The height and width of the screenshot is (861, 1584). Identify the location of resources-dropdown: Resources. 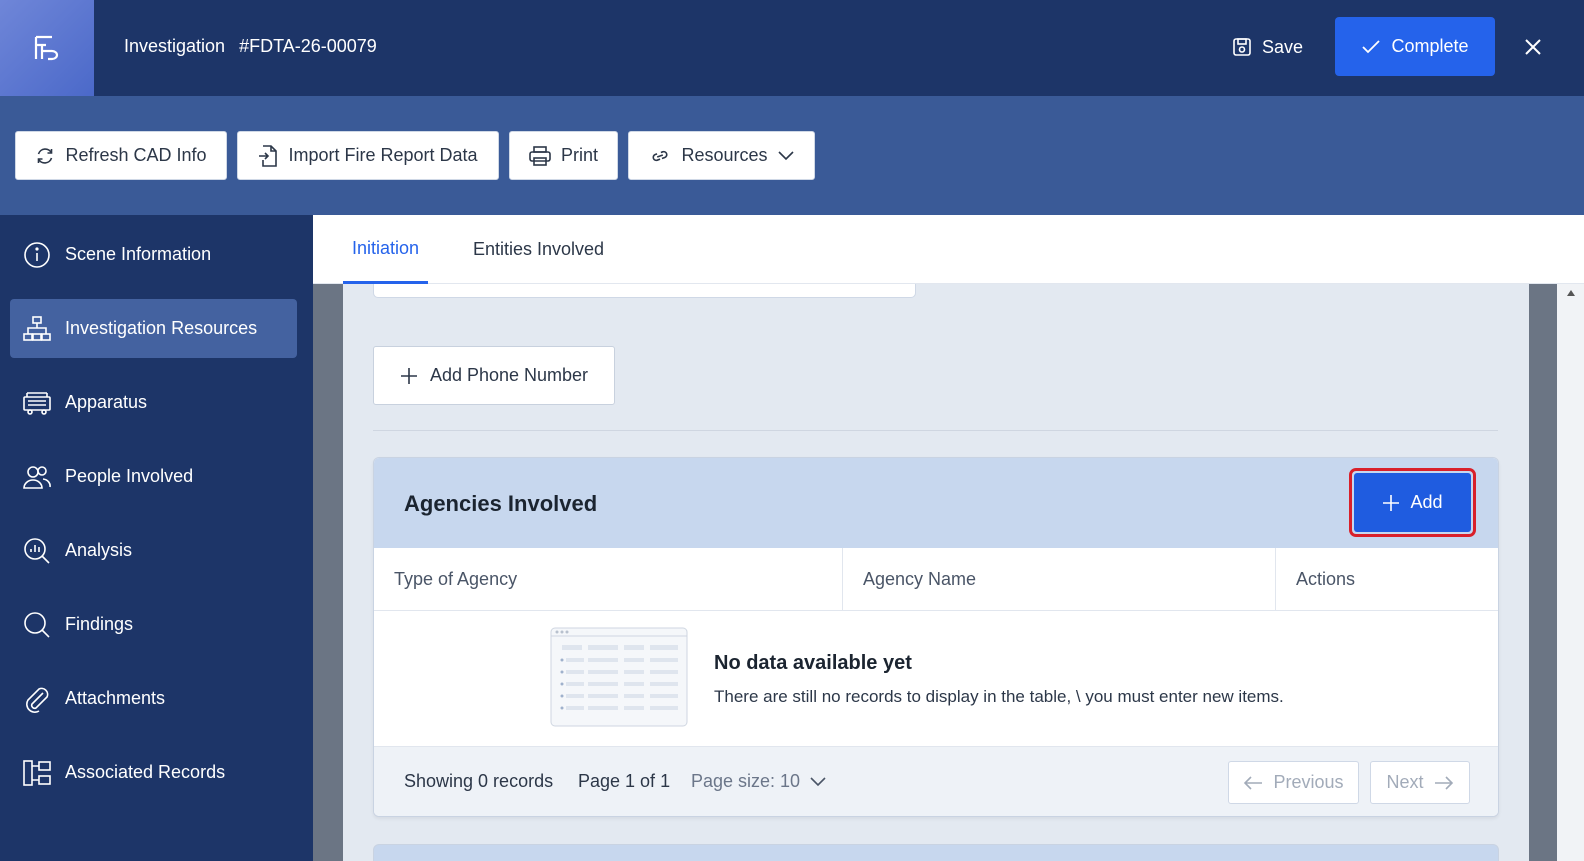
(721, 155).